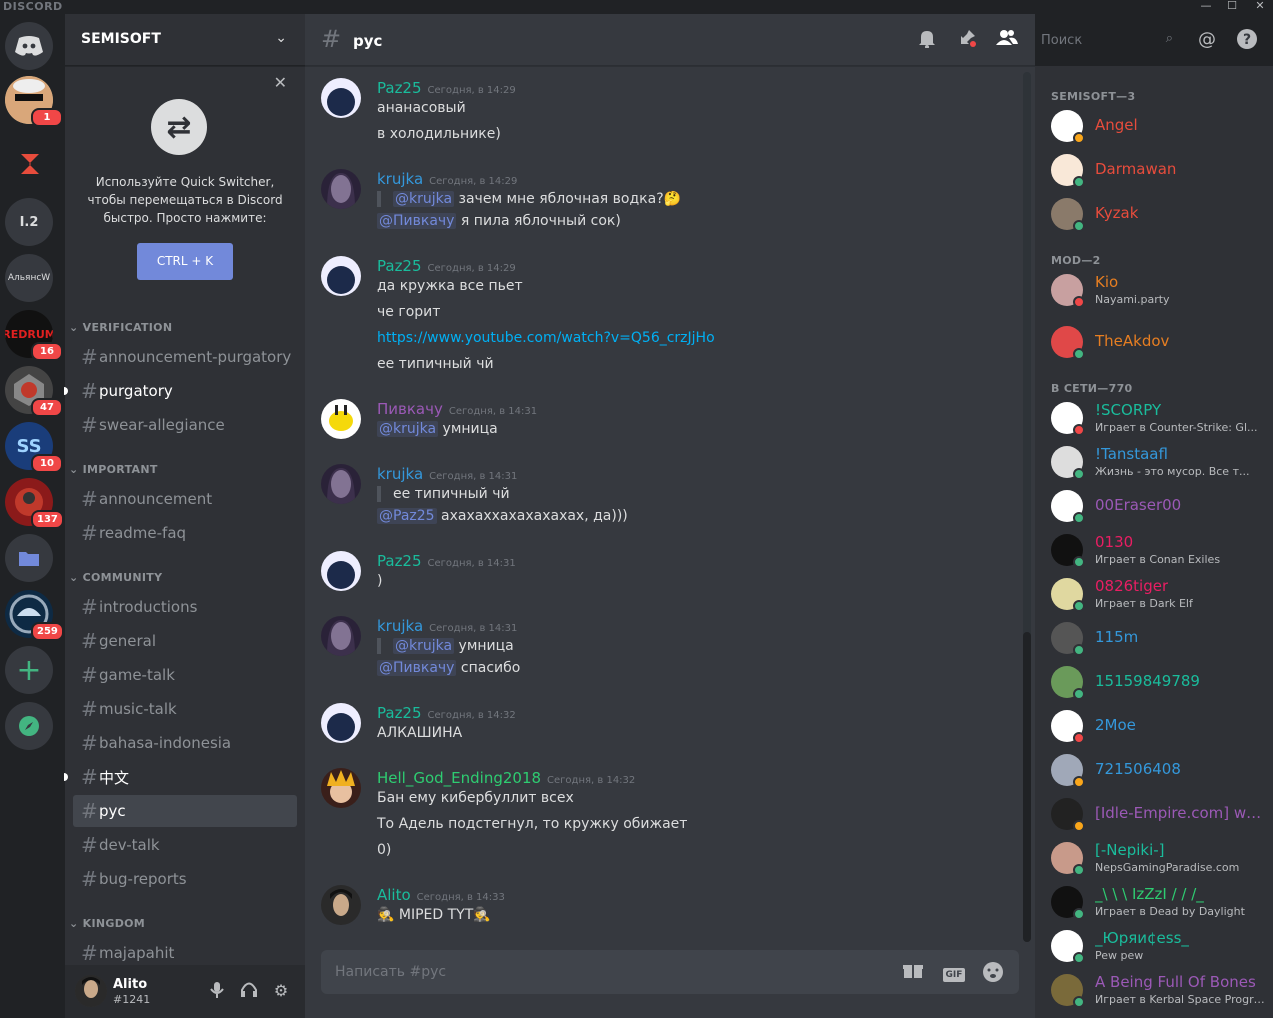 This screenshot has height=1018, width=1273. What do you see at coordinates (115, 577) in the screenshot?
I see `category-community: ⌄ COMMUNITY` at bounding box center [115, 577].